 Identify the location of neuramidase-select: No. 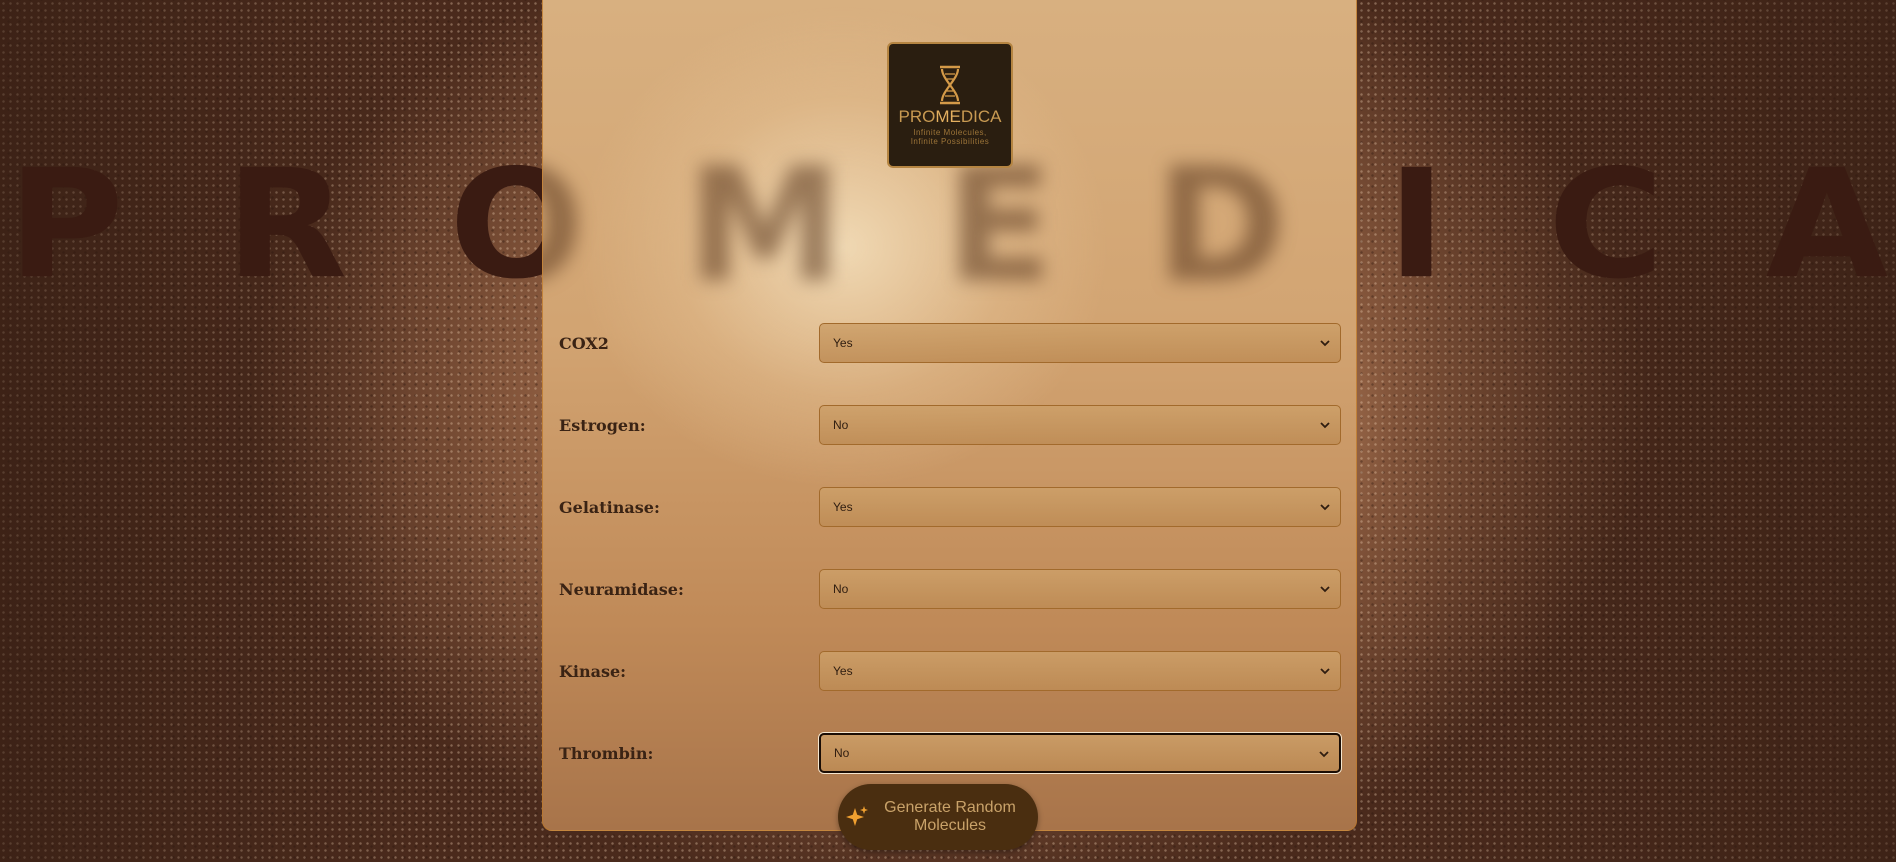
(1080, 589).